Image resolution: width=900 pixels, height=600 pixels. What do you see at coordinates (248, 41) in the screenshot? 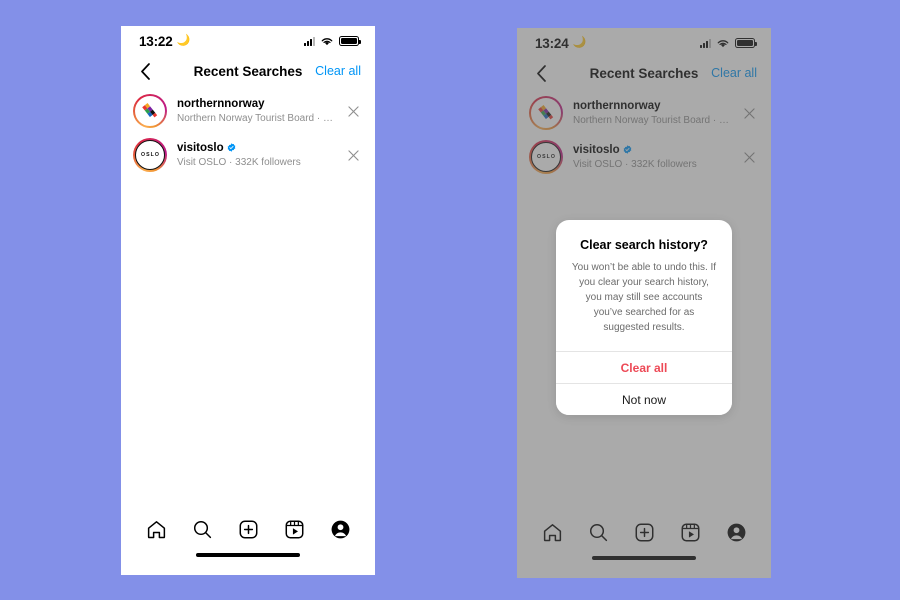
I see `status-bar: 13:22 🌙` at bounding box center [248, 41].